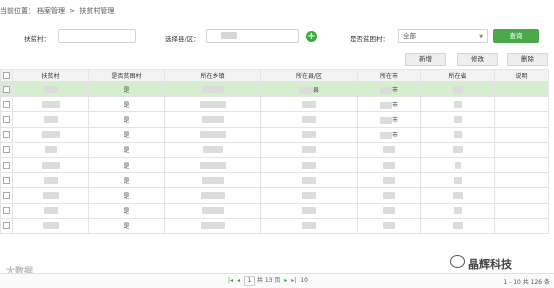 The image size is (554, 288). What do you see at coordinates (267, 281) in the screenshot?
I see `pager: |◂ ◂ 1 共 13 页 ▸ ▸| 10` at bounding box center [267, 281].